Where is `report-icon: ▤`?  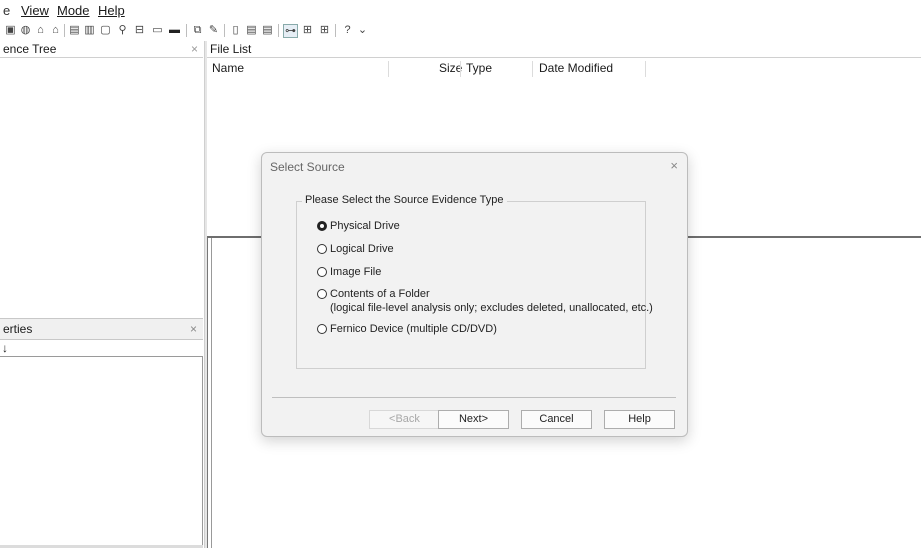 report-icon: ▤ is located at coordinates (251, 30).